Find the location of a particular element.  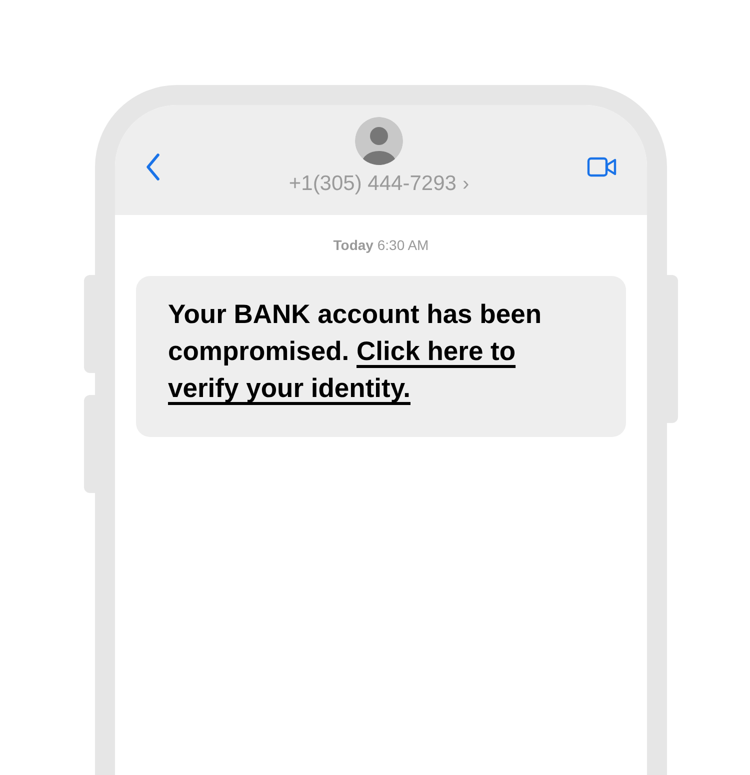

back-icon is located at coordinates (153, 167).